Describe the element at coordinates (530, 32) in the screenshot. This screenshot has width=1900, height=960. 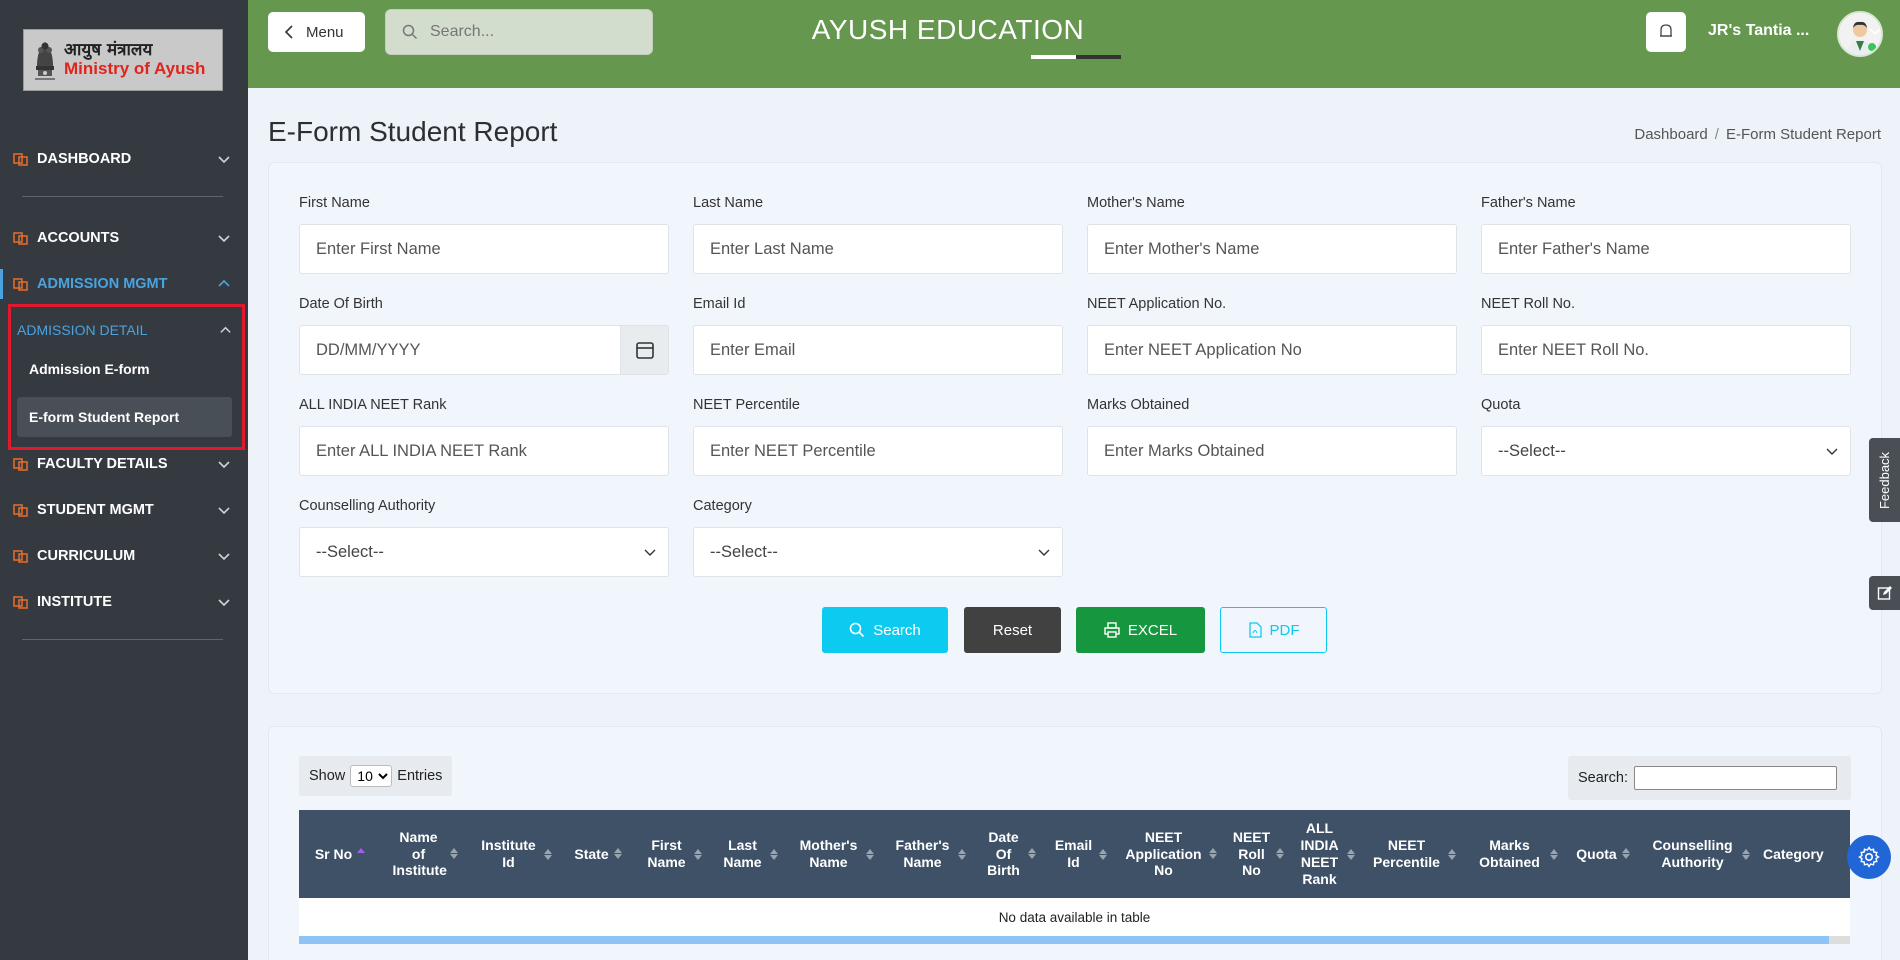
I see `global-search-input` at that location.